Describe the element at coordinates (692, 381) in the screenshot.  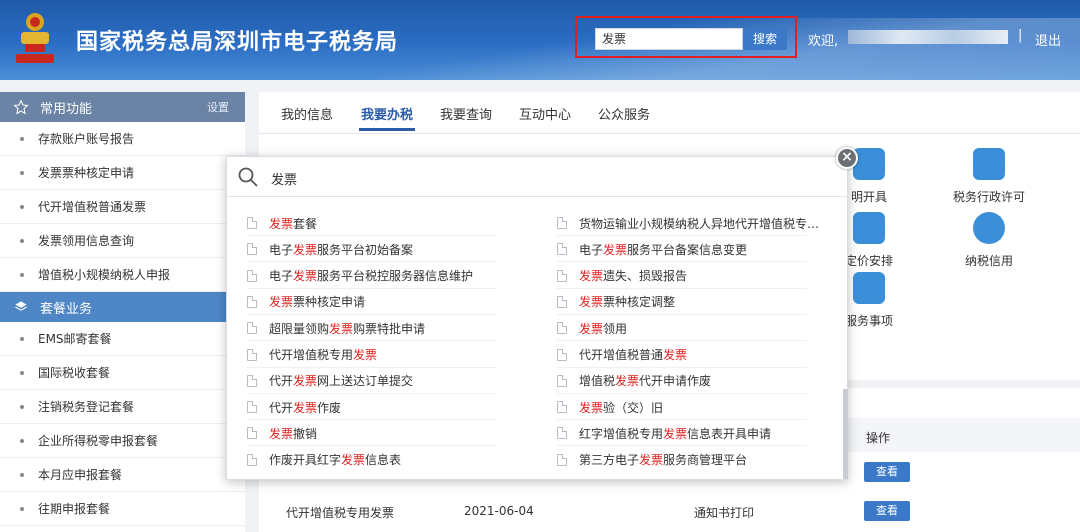
I see `search-result-item: 增值税发票代开申请作废` at that location.